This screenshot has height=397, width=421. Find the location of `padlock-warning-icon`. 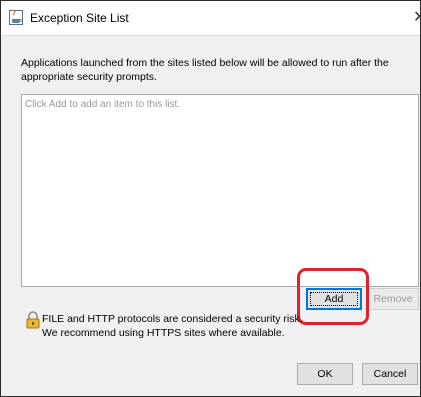

padlock-warning-icon is located at coordinates (33, 320).